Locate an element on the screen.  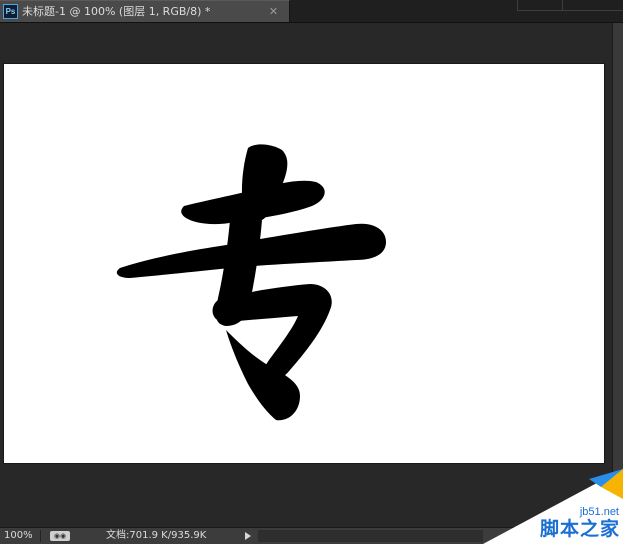
close-icon: ✕ is located at coordinates (273, 11).